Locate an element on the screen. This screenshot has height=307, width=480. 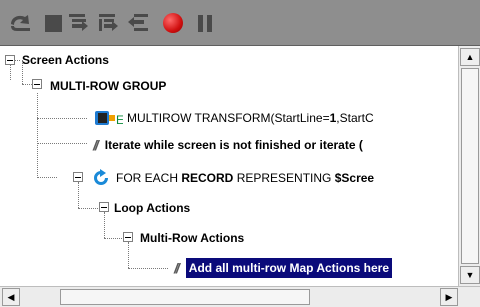
for-each-variable: $Scree is located at coordinates (354, 178).